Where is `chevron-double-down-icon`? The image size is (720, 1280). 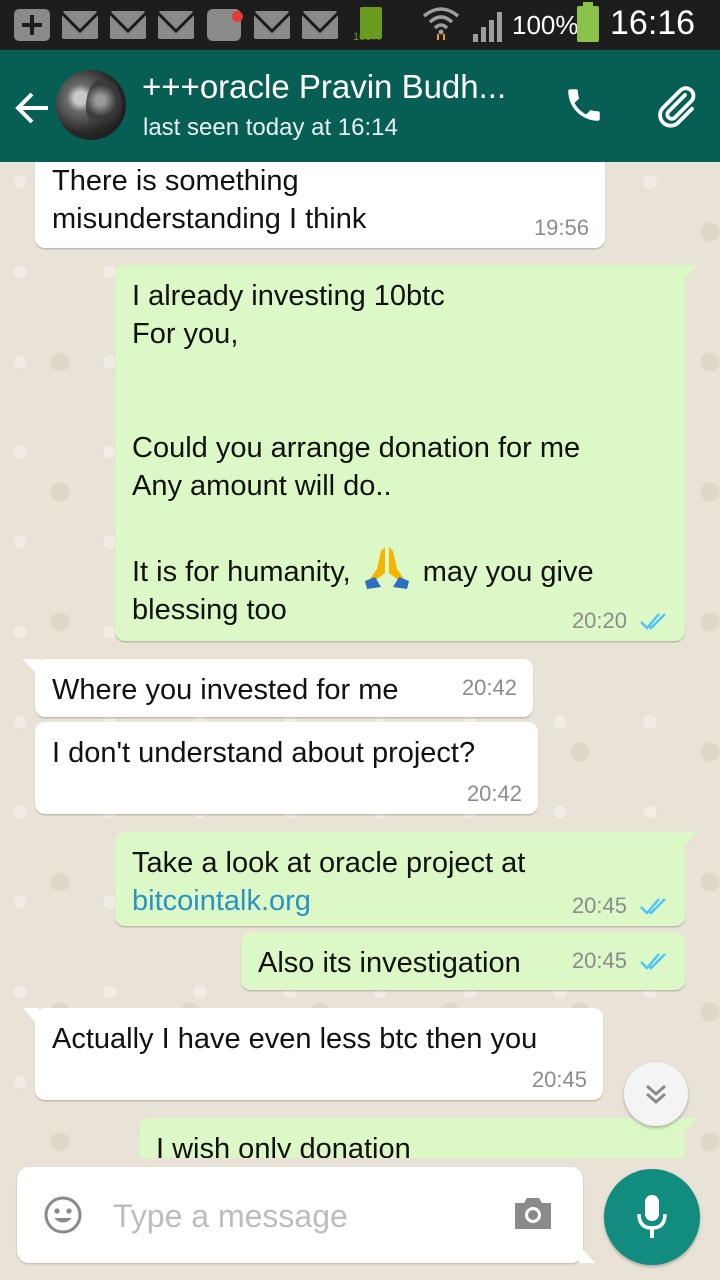
chevron-double-down-icon is located at coordinates (656, 1094).